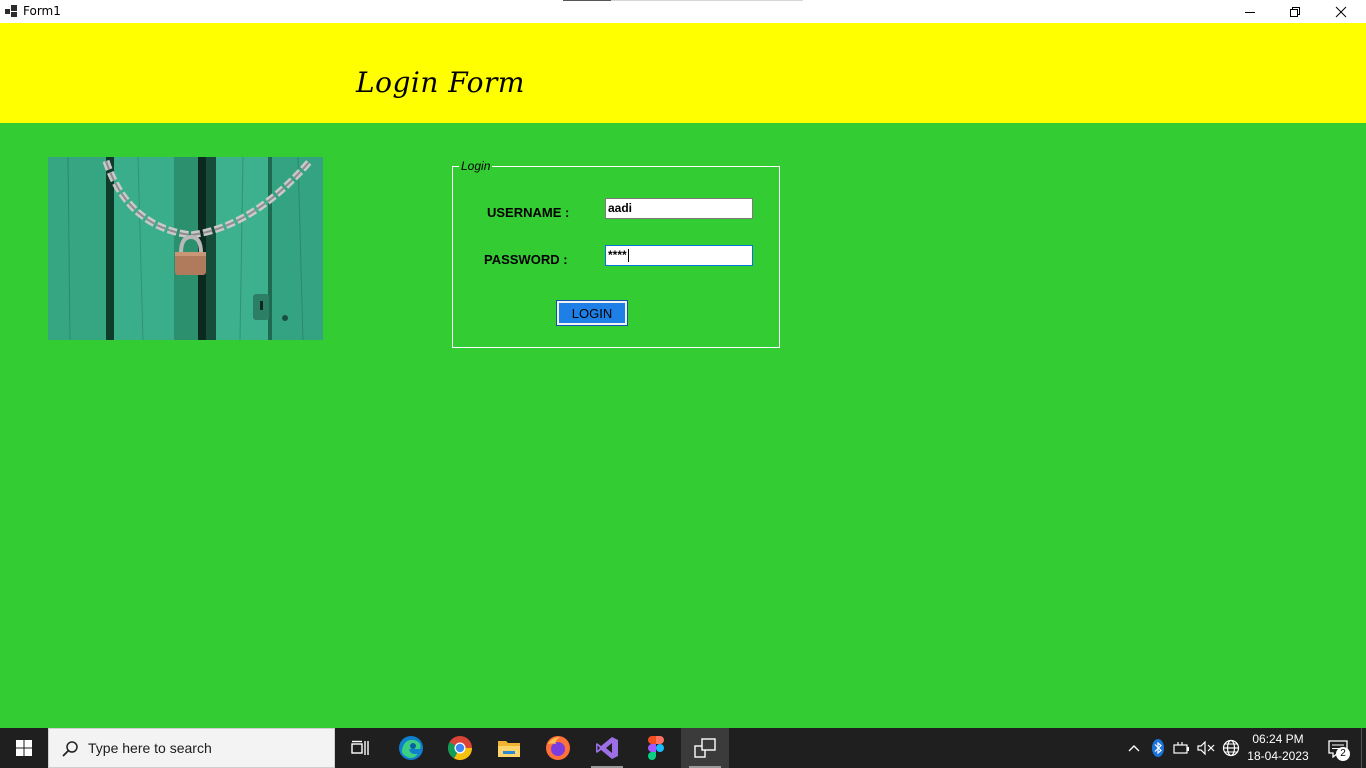 This screenshot has width=1366, height=768. I want to click on volume-muted-icon, so click(1206, 748).